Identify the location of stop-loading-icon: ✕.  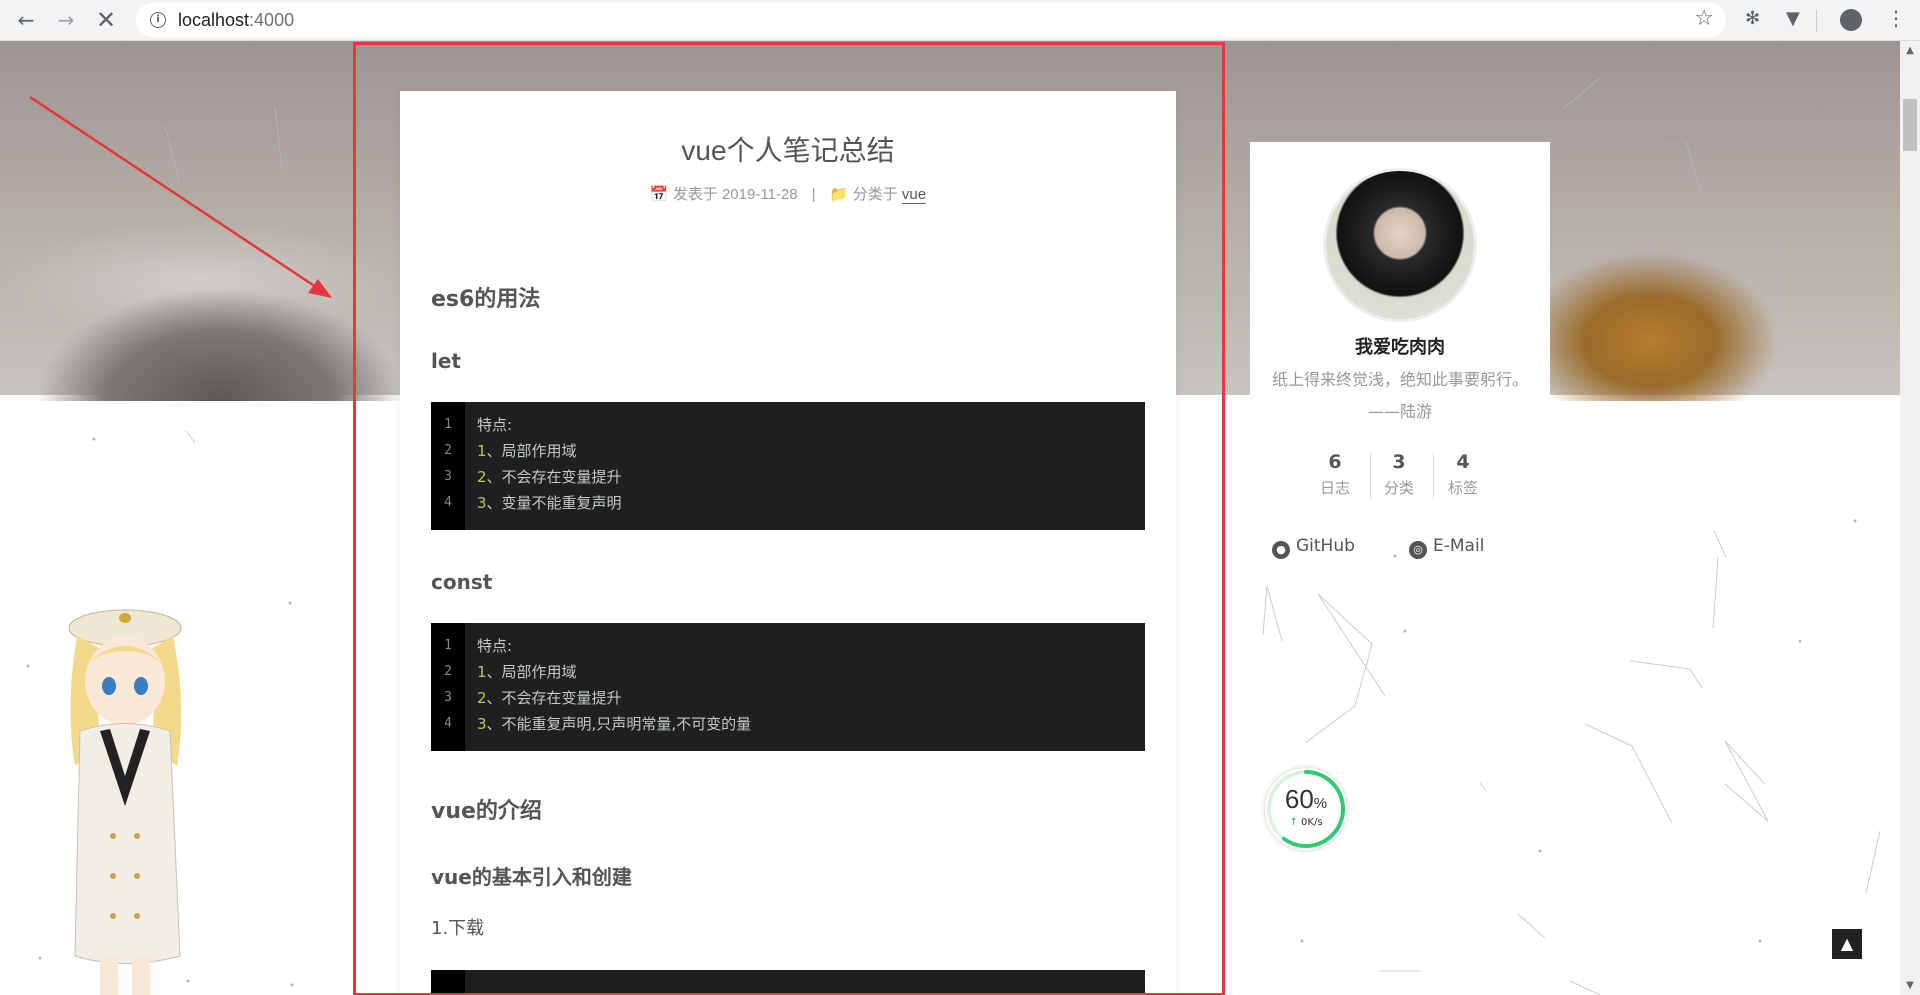
(106, 20).